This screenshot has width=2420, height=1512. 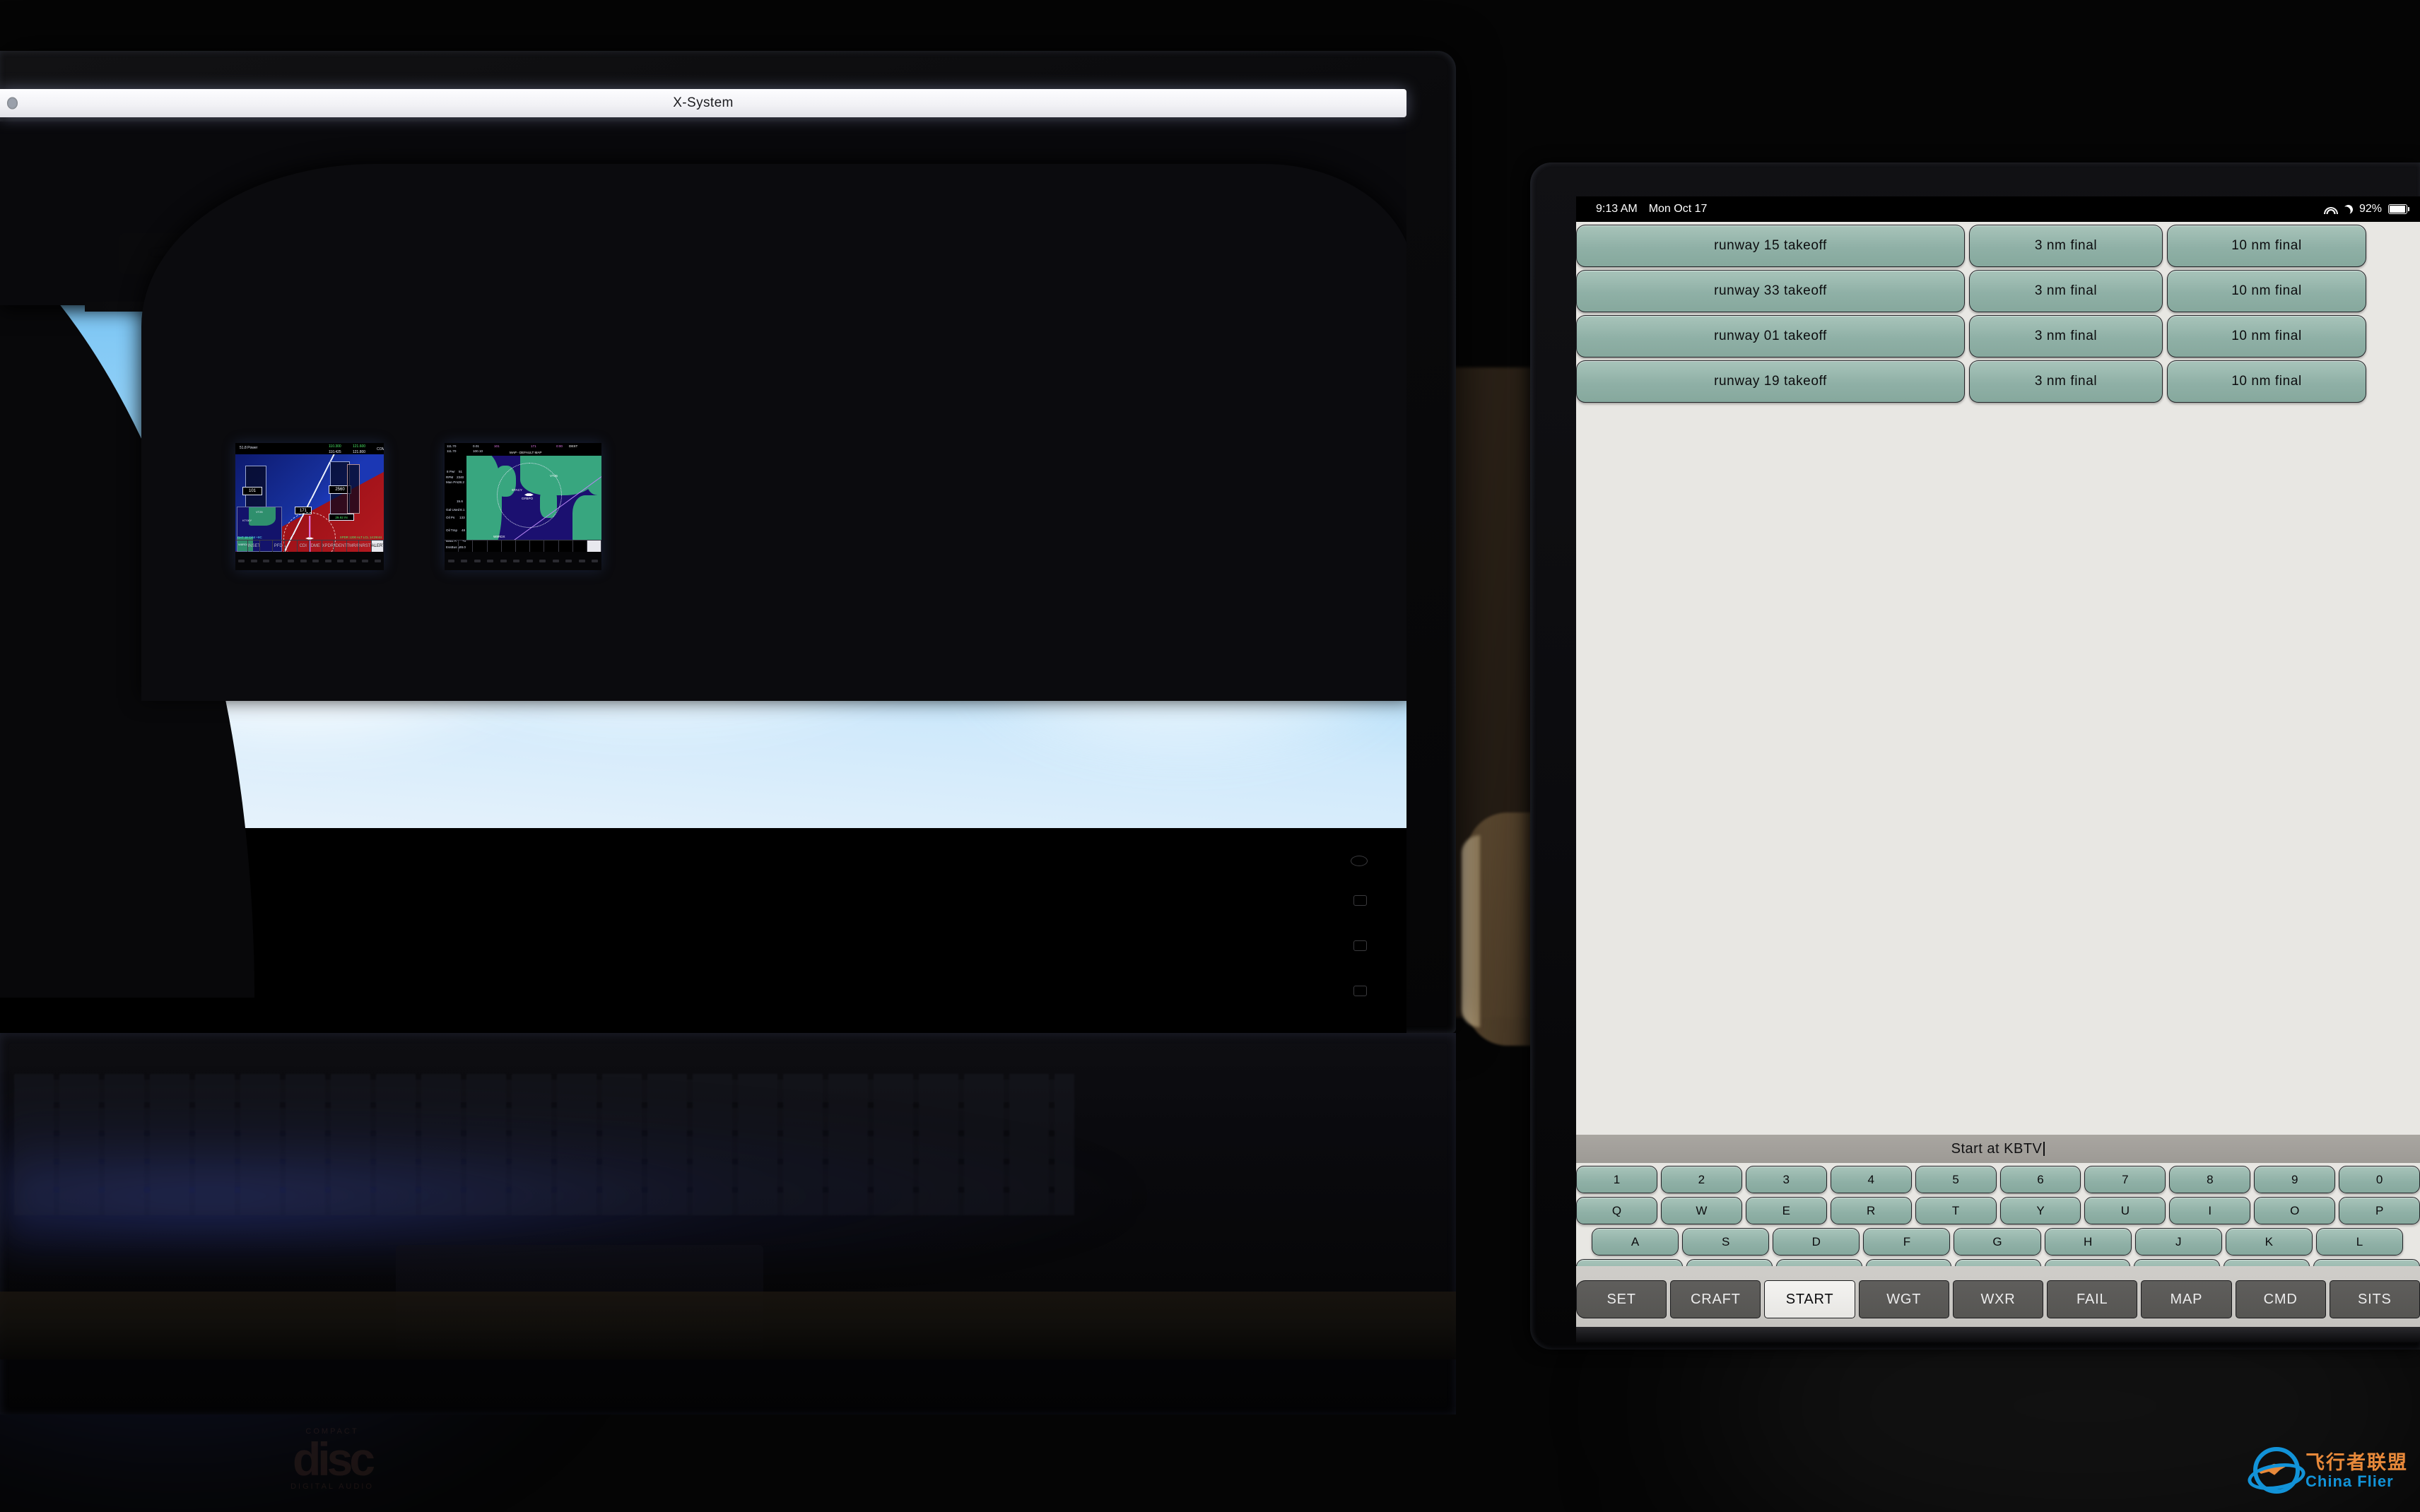 I want to click on key-9: 9, so click(x=2295, y=1180).